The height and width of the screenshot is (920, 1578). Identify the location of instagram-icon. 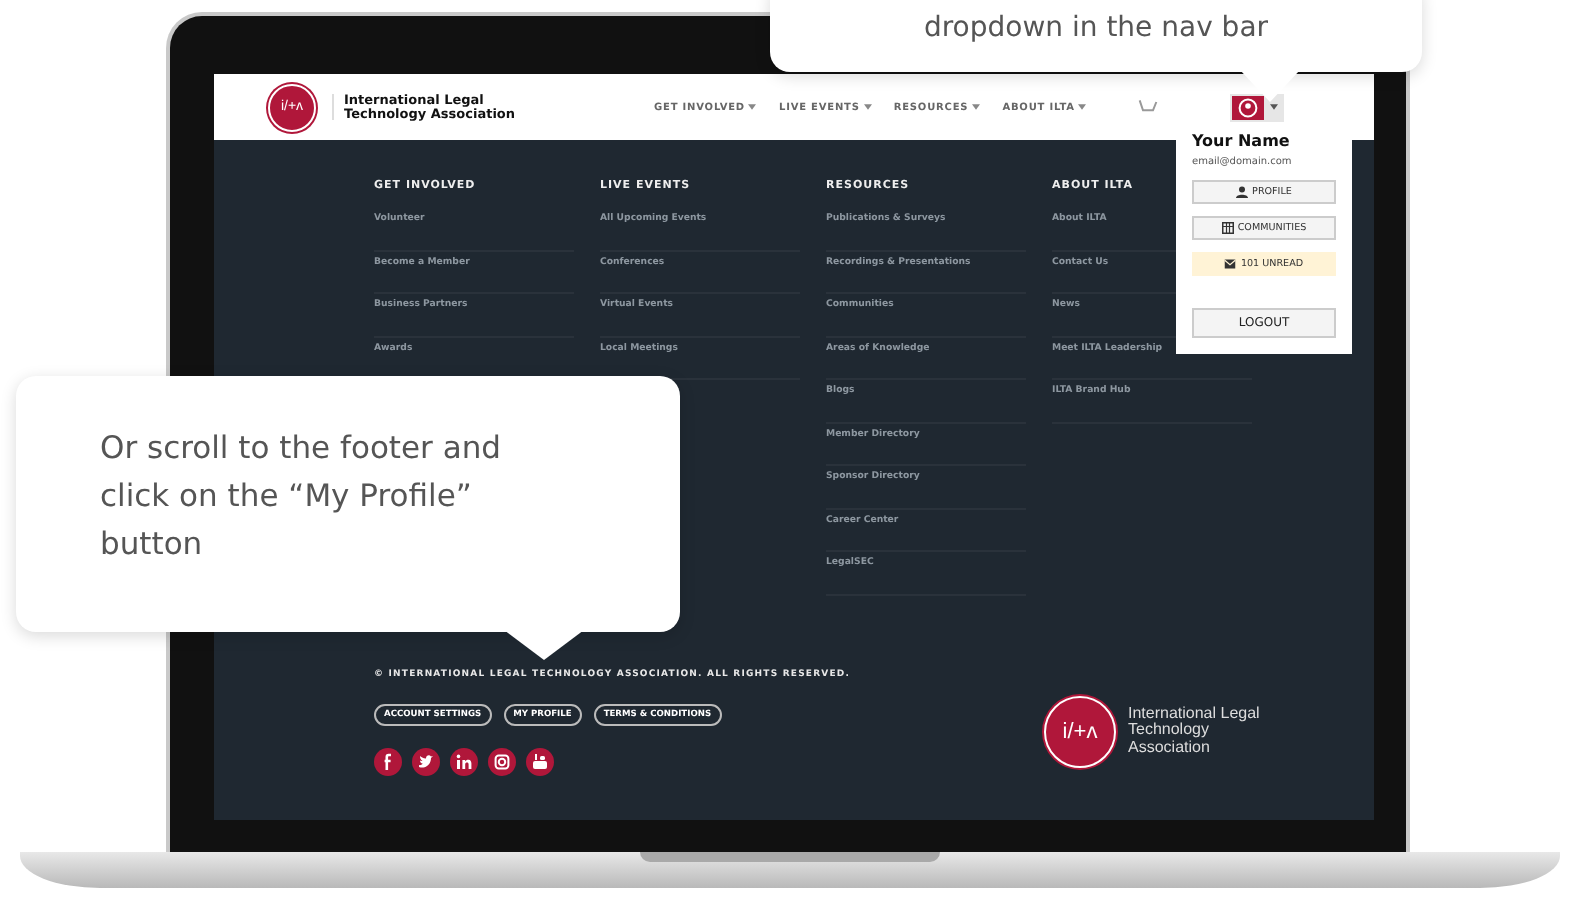
(502, 762).